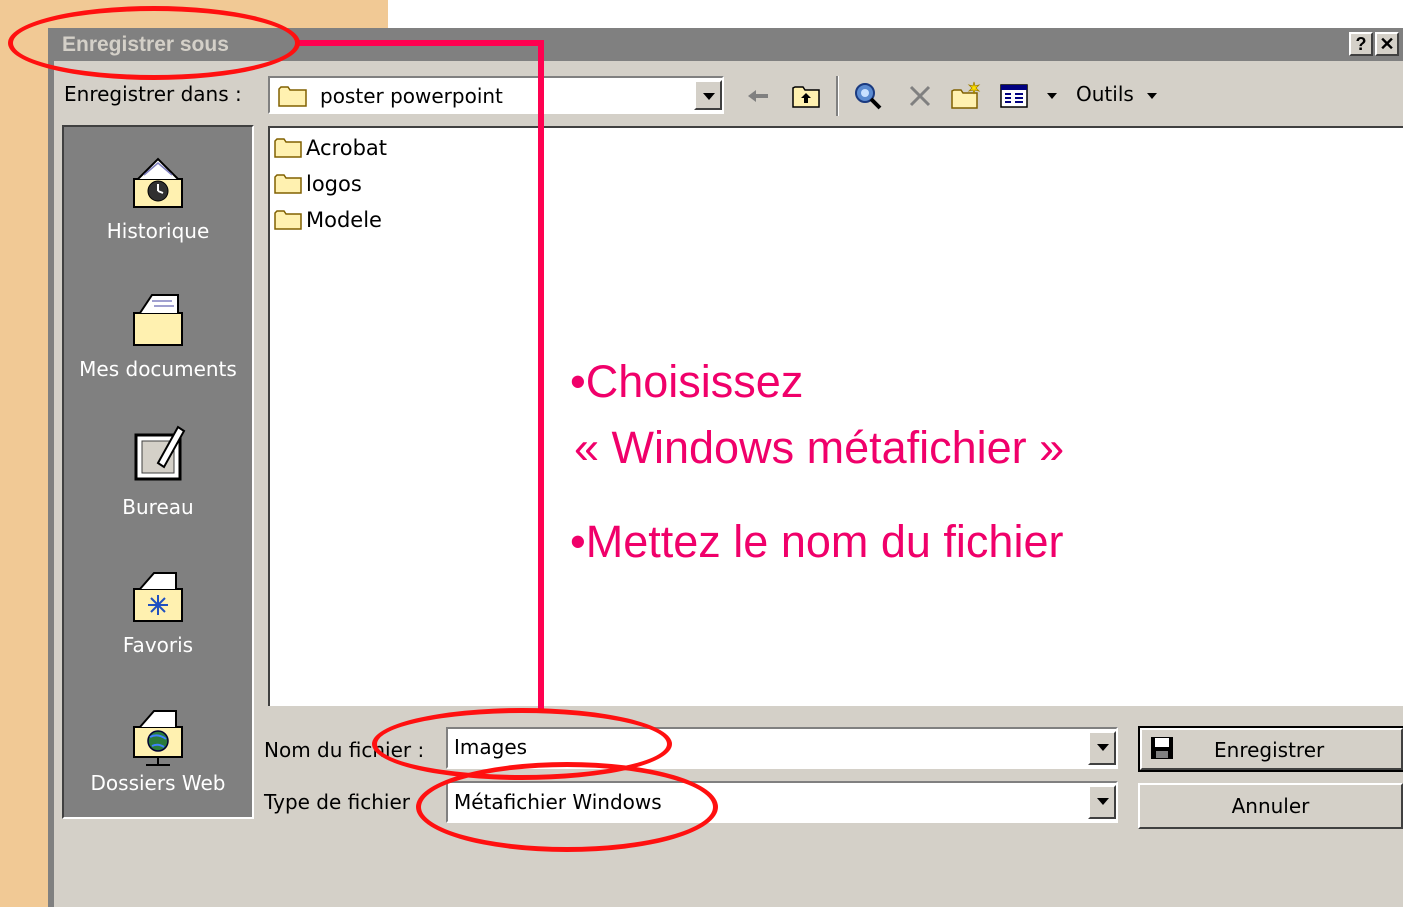 This screenshot has width=1403, height=907. What do you see at coordinates (920, 96) in the screenshot?
I see `delete-icon` at bounding box center [920, 96].